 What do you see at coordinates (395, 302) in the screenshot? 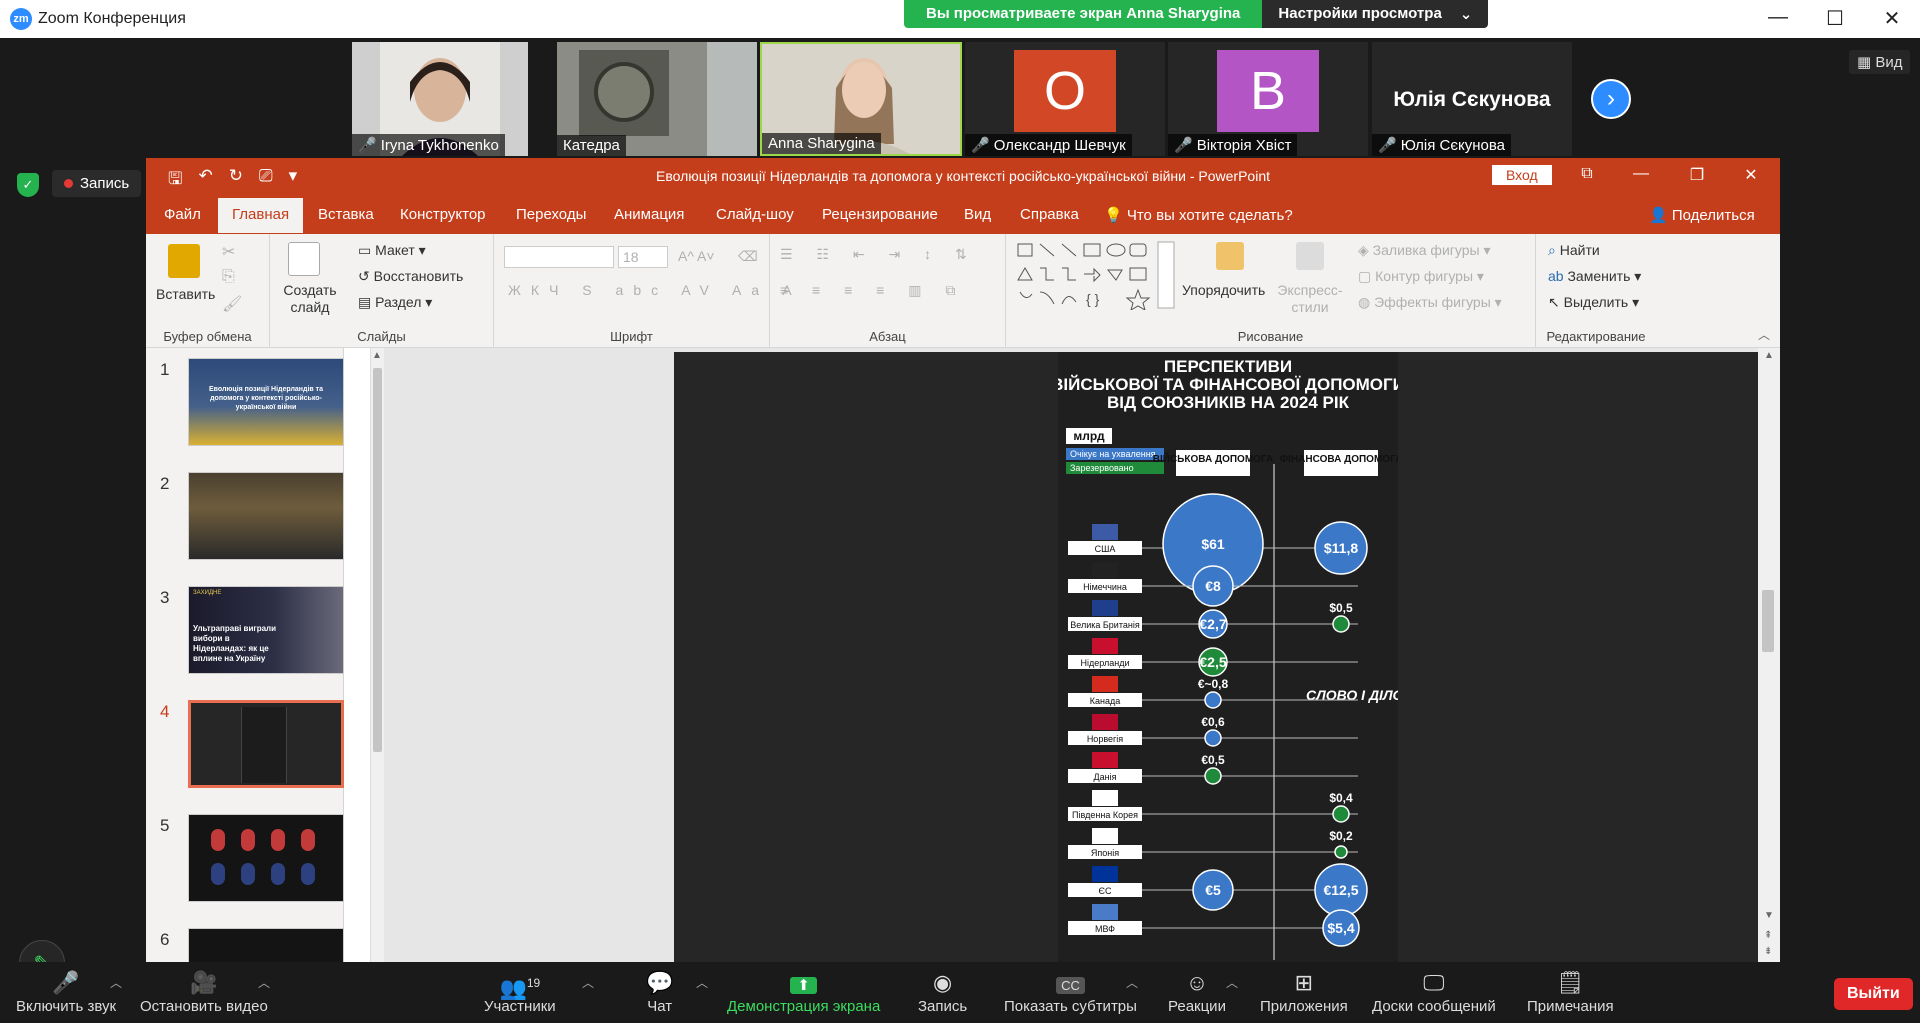
I see `section-button: ▤ Раздел ▾` at bounding box center [395, 302].